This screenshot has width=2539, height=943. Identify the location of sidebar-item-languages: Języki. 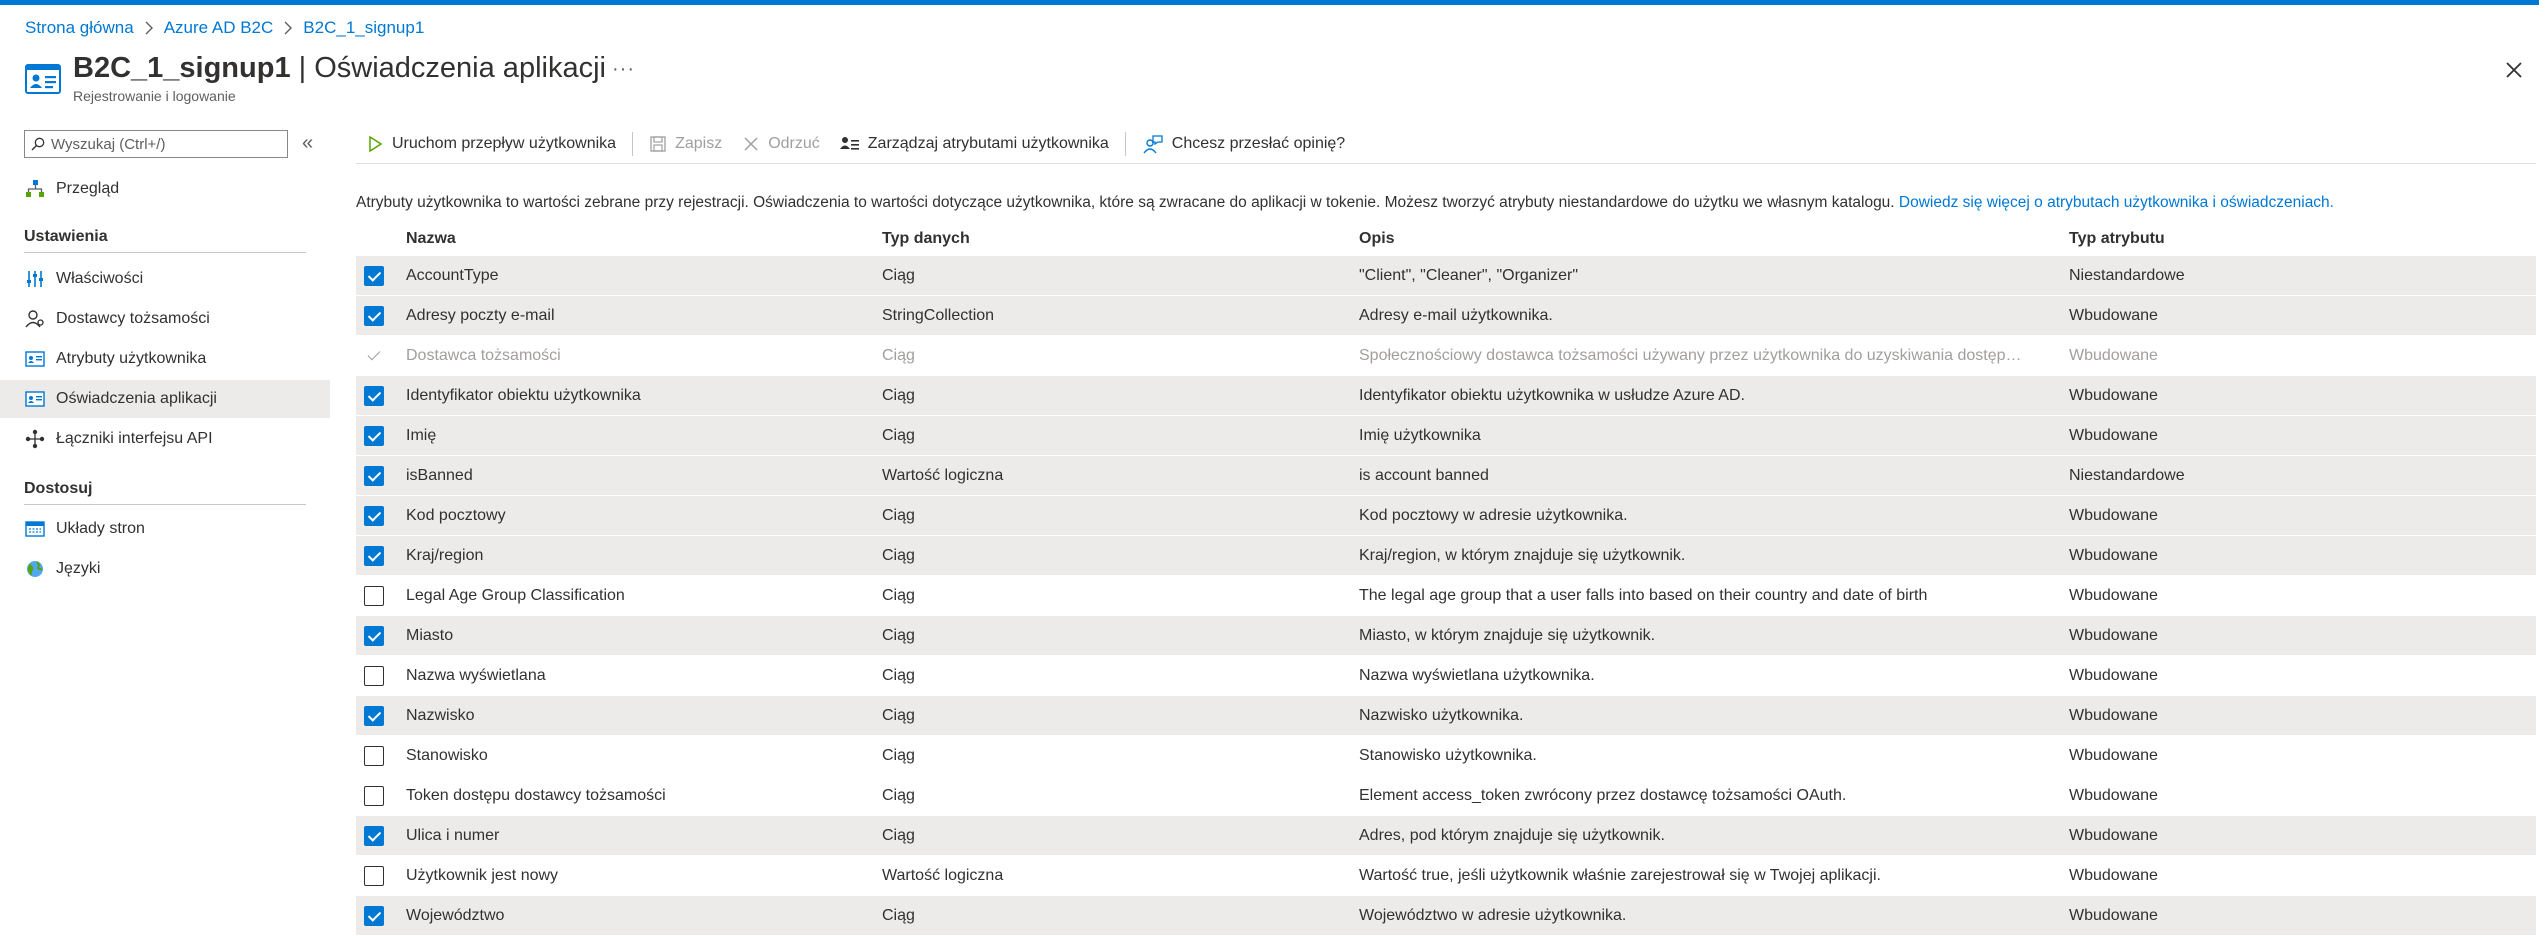
(165, 569).